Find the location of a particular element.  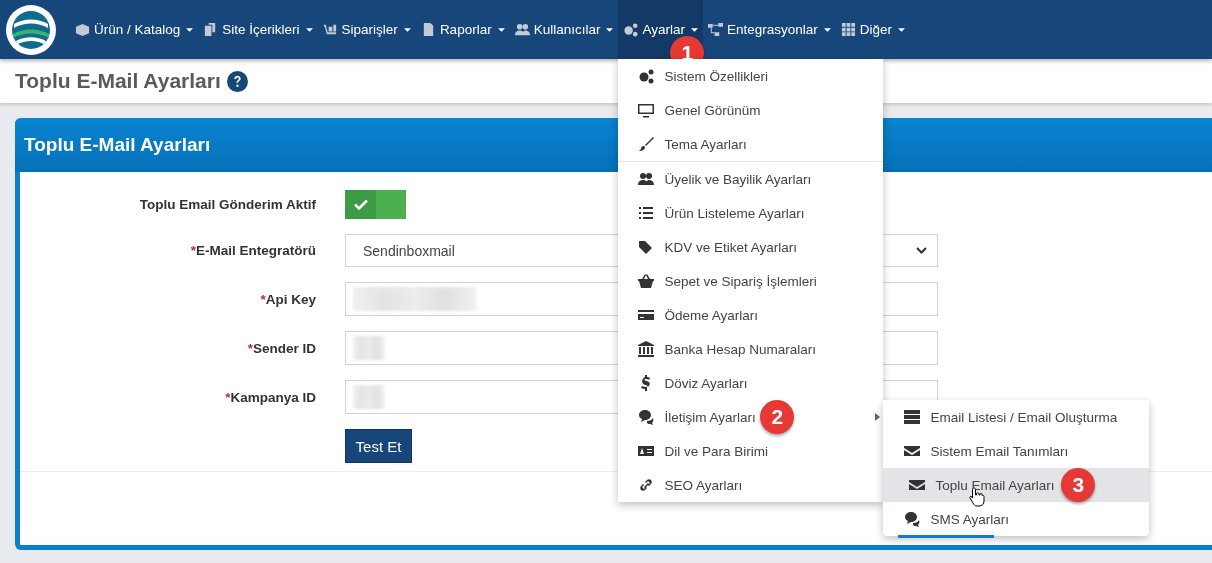

step-badge: 2 is located at coordinates (777, 417).